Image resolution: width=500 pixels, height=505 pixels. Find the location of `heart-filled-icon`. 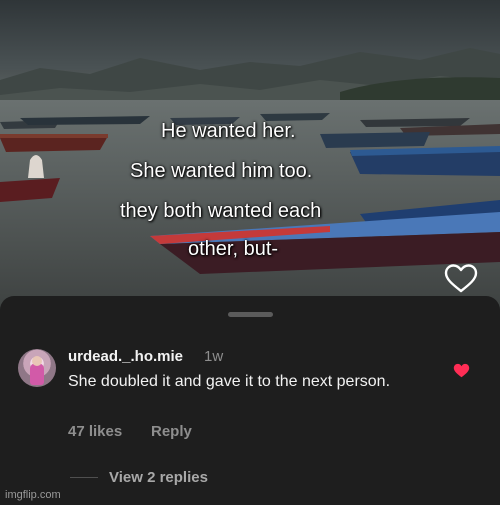

heart-filled-icon is located at coordinates (461, 370).